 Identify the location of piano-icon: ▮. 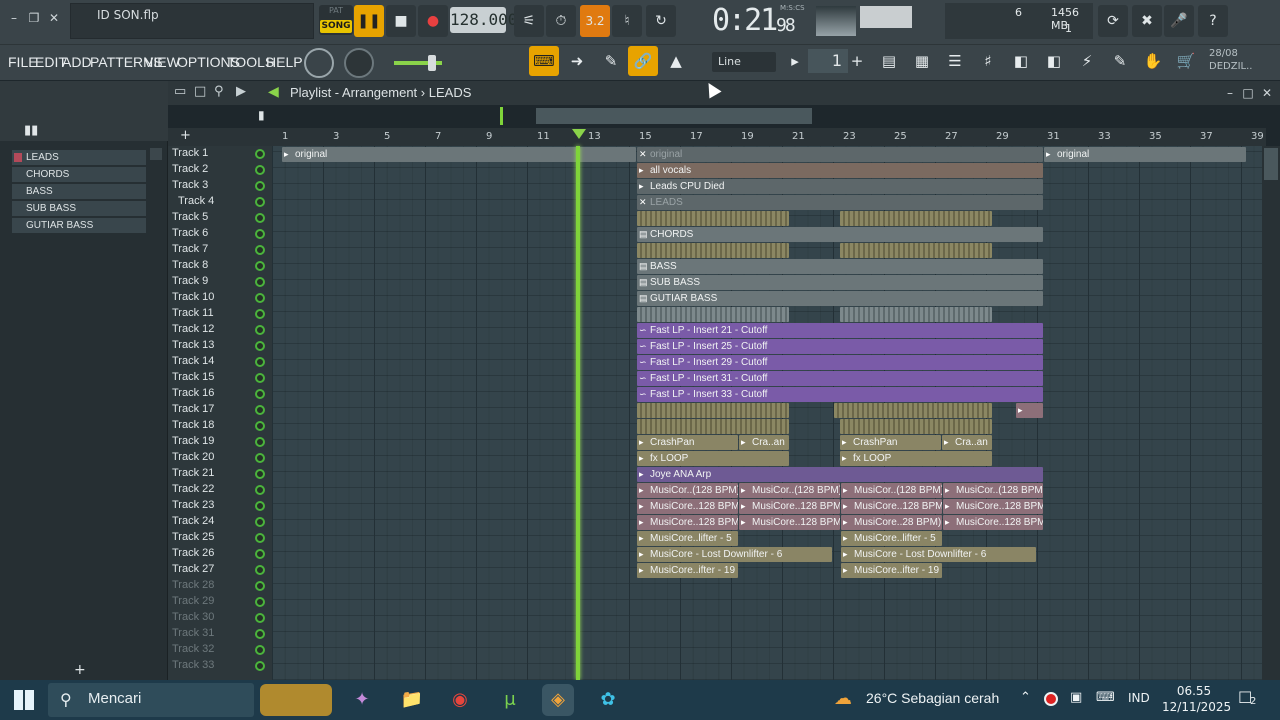
(261, 115).